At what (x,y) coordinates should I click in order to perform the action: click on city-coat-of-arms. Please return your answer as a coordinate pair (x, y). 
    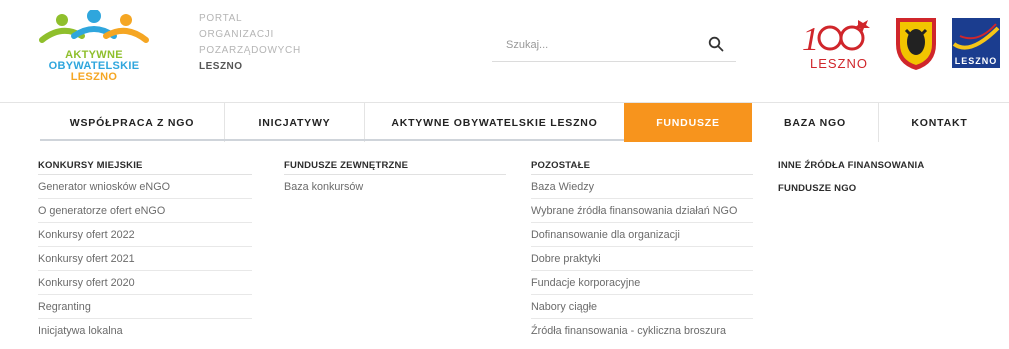
    Looking at the image, I should click on (916, 43).